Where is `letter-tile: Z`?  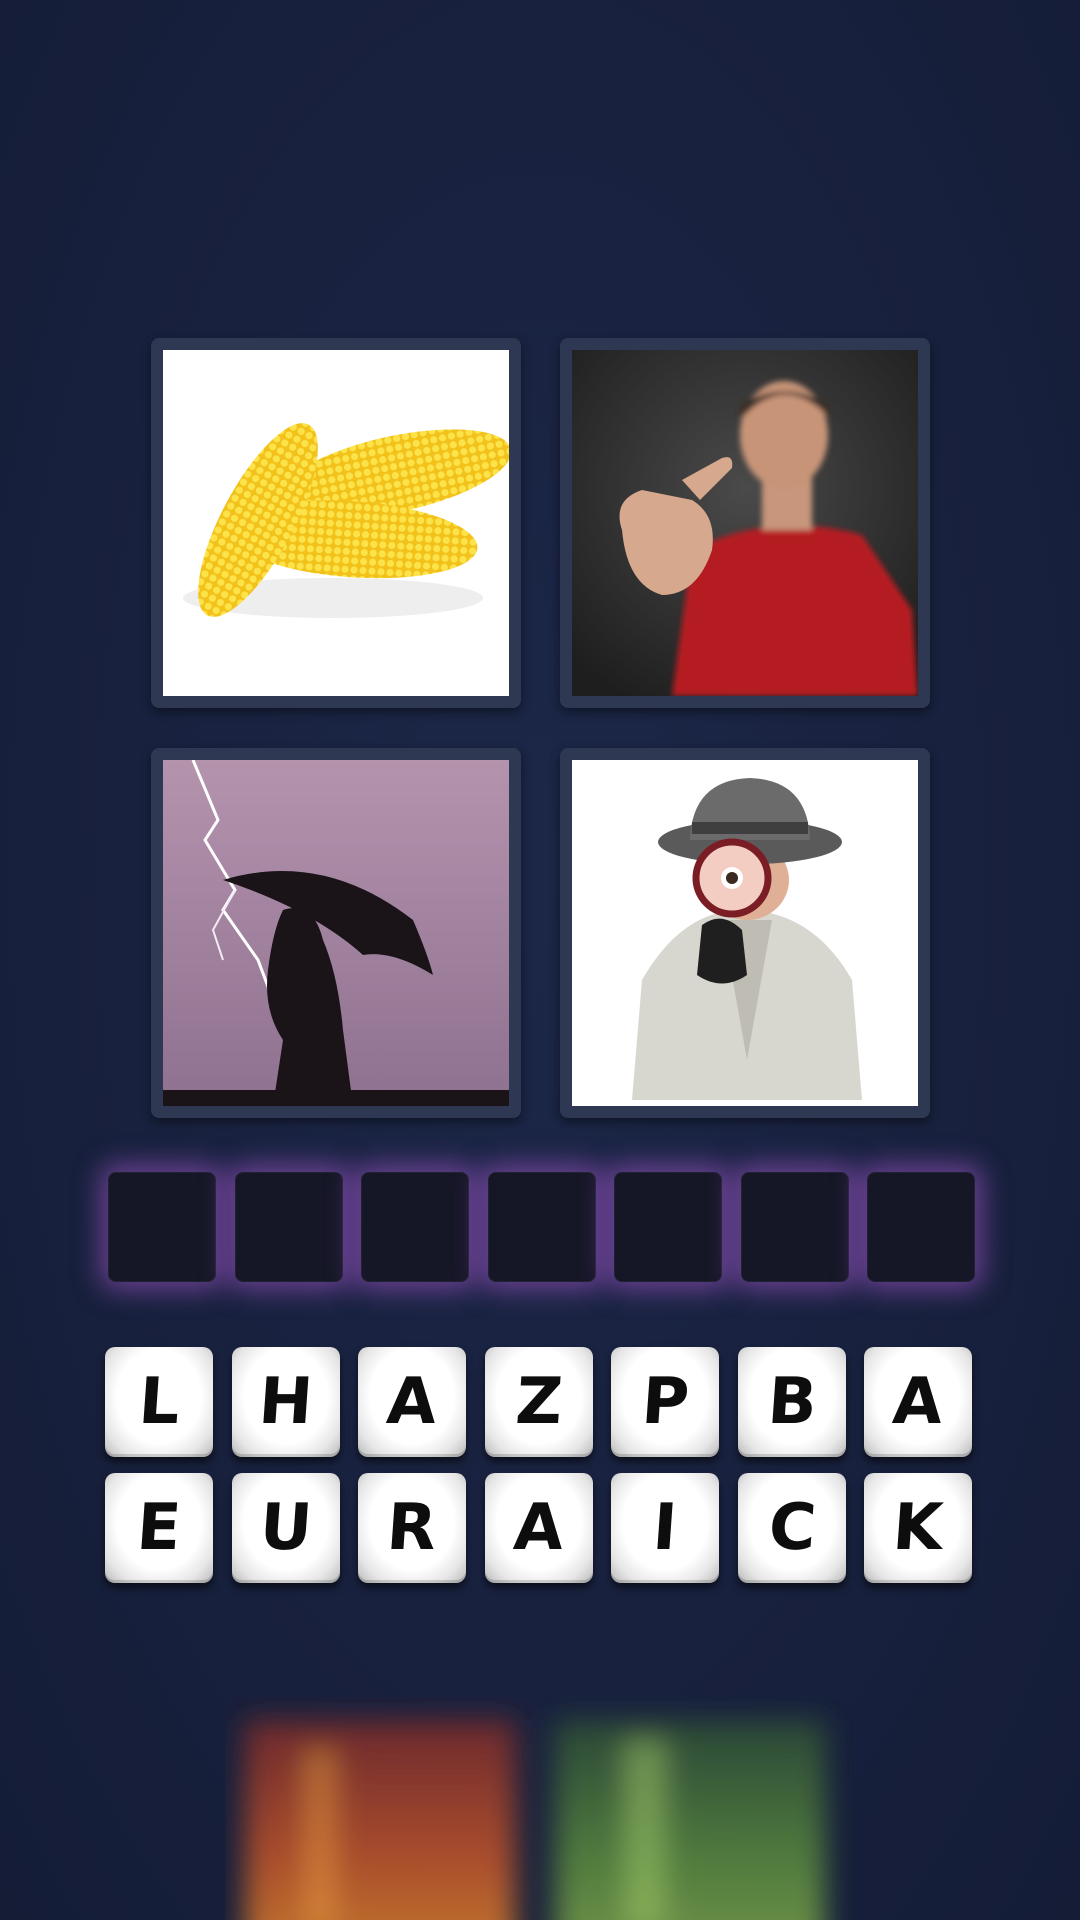 letter-tile: Z is located at coordinates (539, 1402).